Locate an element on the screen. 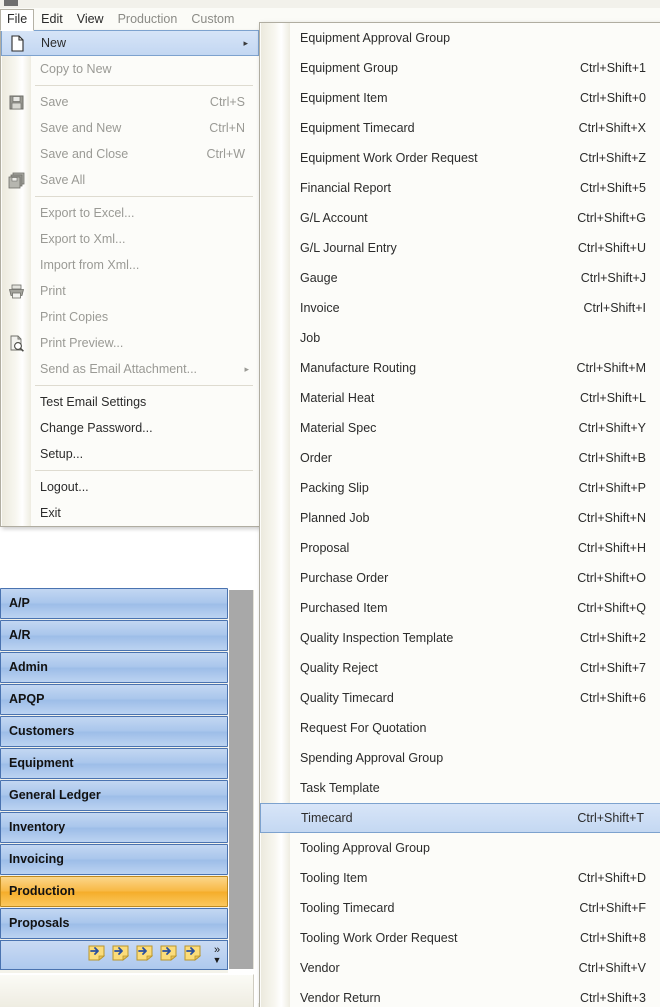 The image size is (660, 1007). menubar-item-production: Production is located at coordinates (148, 19).